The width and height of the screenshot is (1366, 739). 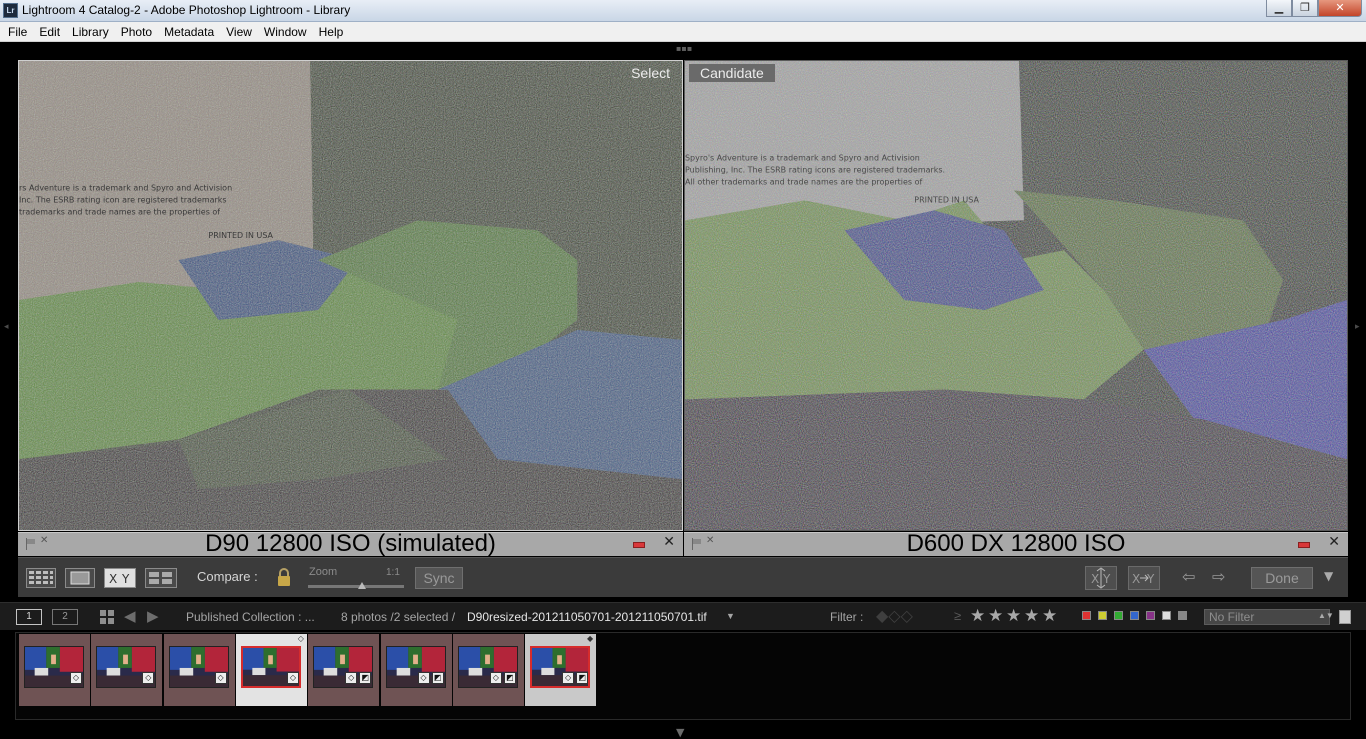 What do you see at coordinates (189, 31) in the screenshot?
I see `menu-metadata: Metadata` at bounding box center [189, 31].